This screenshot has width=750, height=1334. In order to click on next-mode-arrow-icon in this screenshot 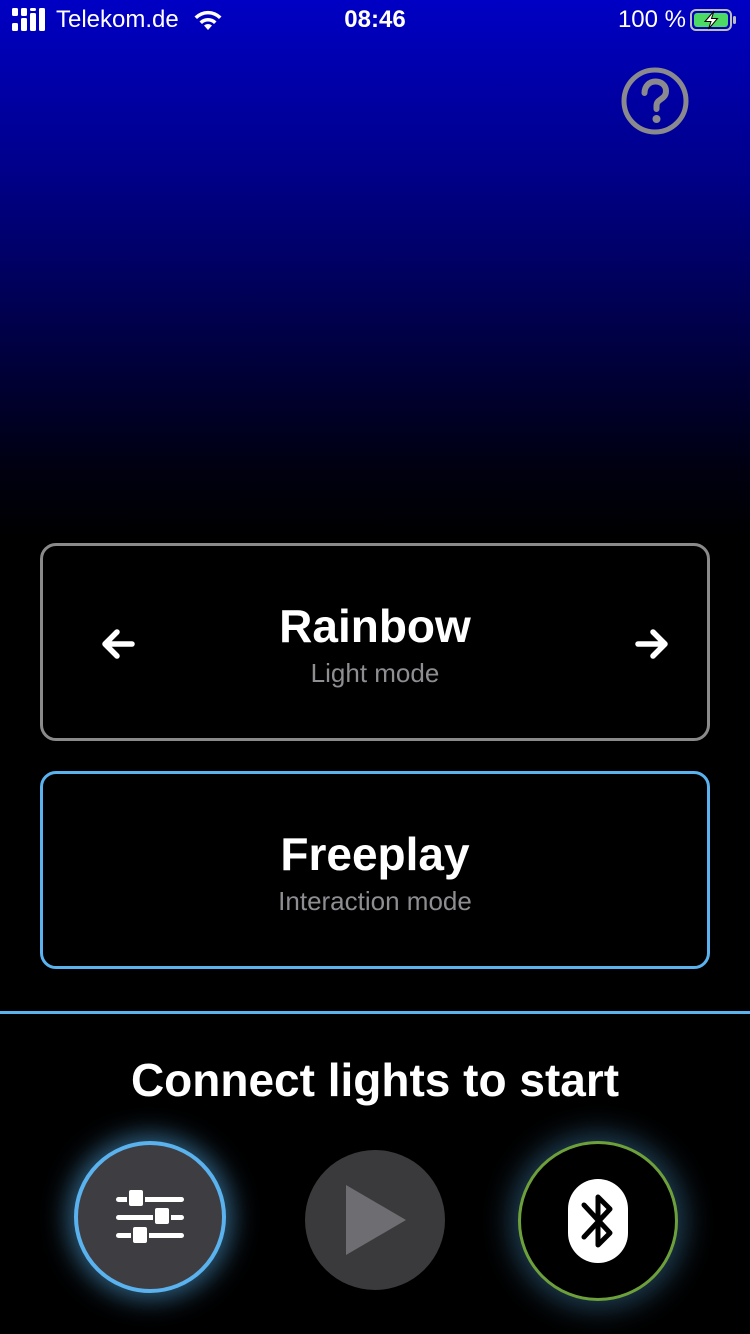, I will do `click(652, 644)`.